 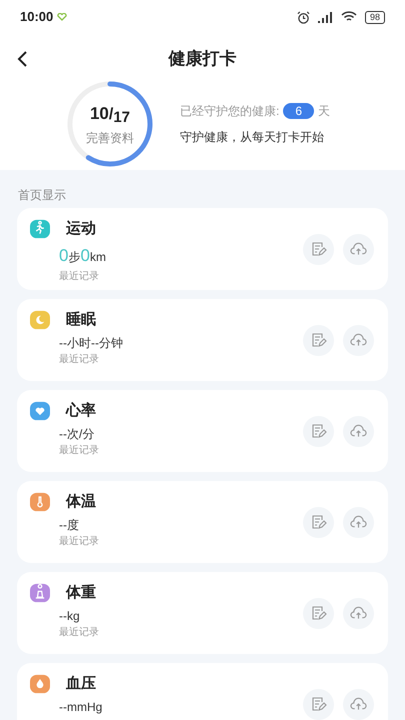 What do you see at coordinates (298, 111) in the screenshot?
I see `streak-days: 6` at bounding box center [298, 111].